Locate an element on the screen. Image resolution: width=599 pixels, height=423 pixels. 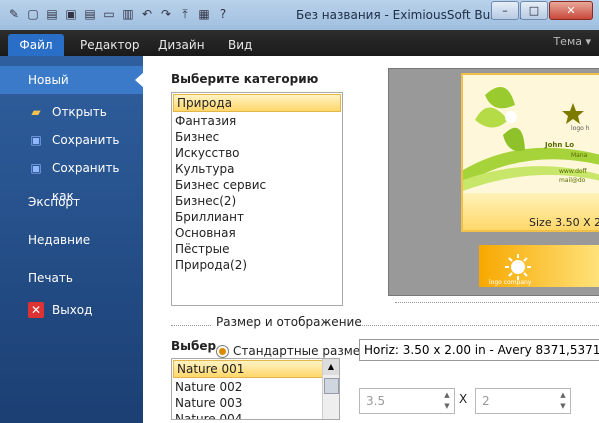
exit-icon: ✕ is located at coordinates (36, 310).